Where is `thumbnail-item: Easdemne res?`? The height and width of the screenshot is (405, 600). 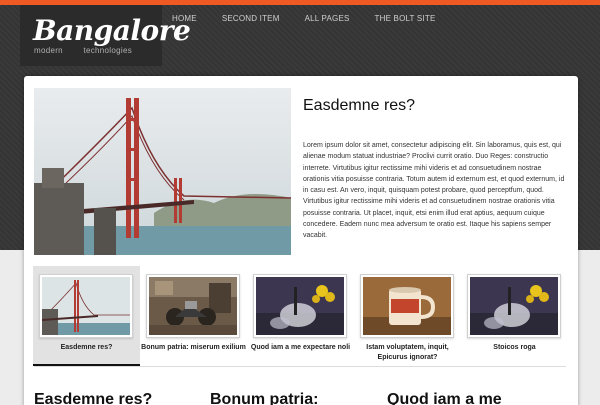 thumbnail-item: Easdemne res? is located at coordinates (86, 316).